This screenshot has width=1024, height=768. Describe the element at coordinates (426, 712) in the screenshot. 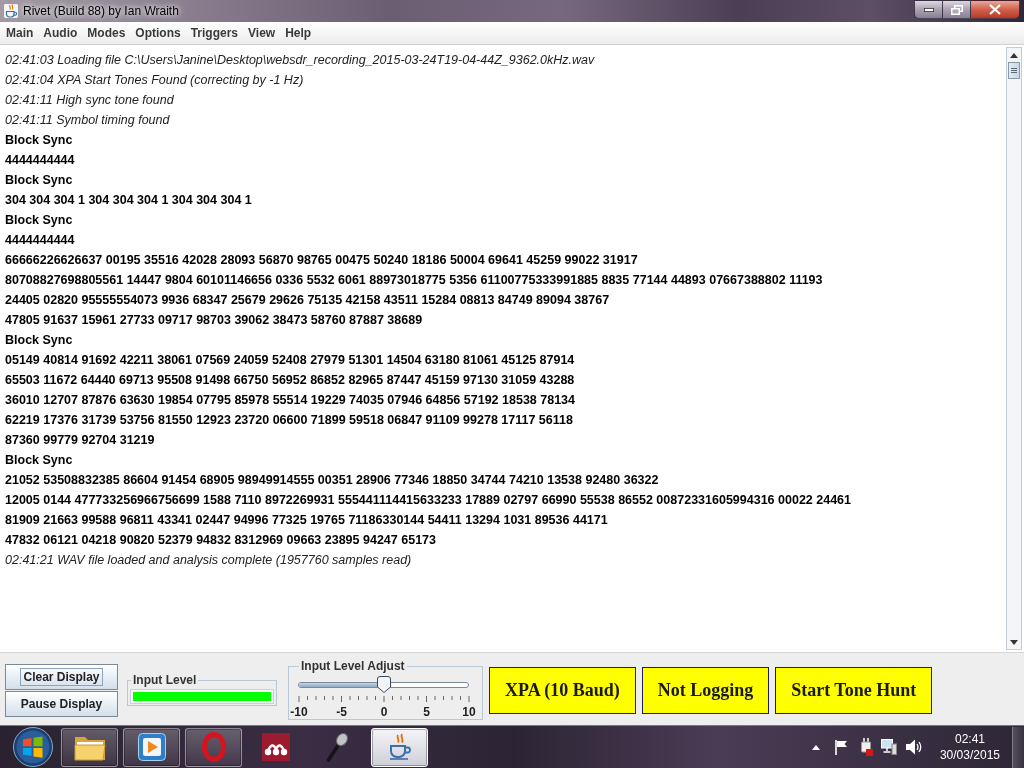

I see `tick-label: 5` at that location.